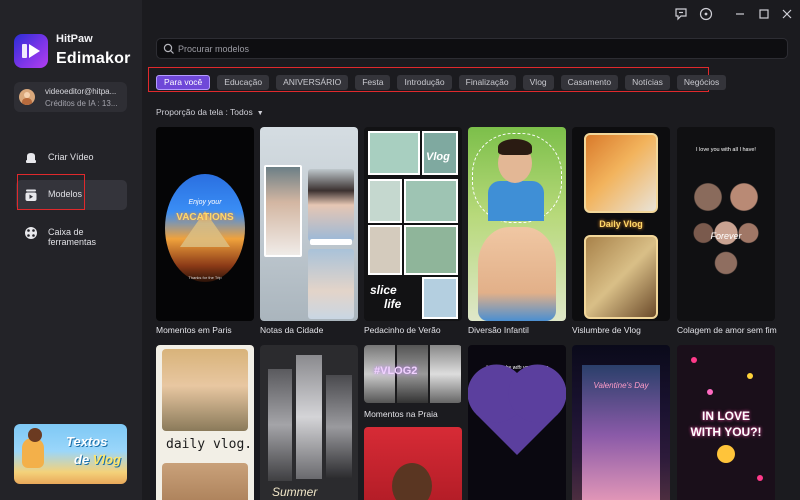  What do you see at coordinates (701, 82) in the screenshot?
I see `tab-business: Negócios` at bounding box center [701, 82].